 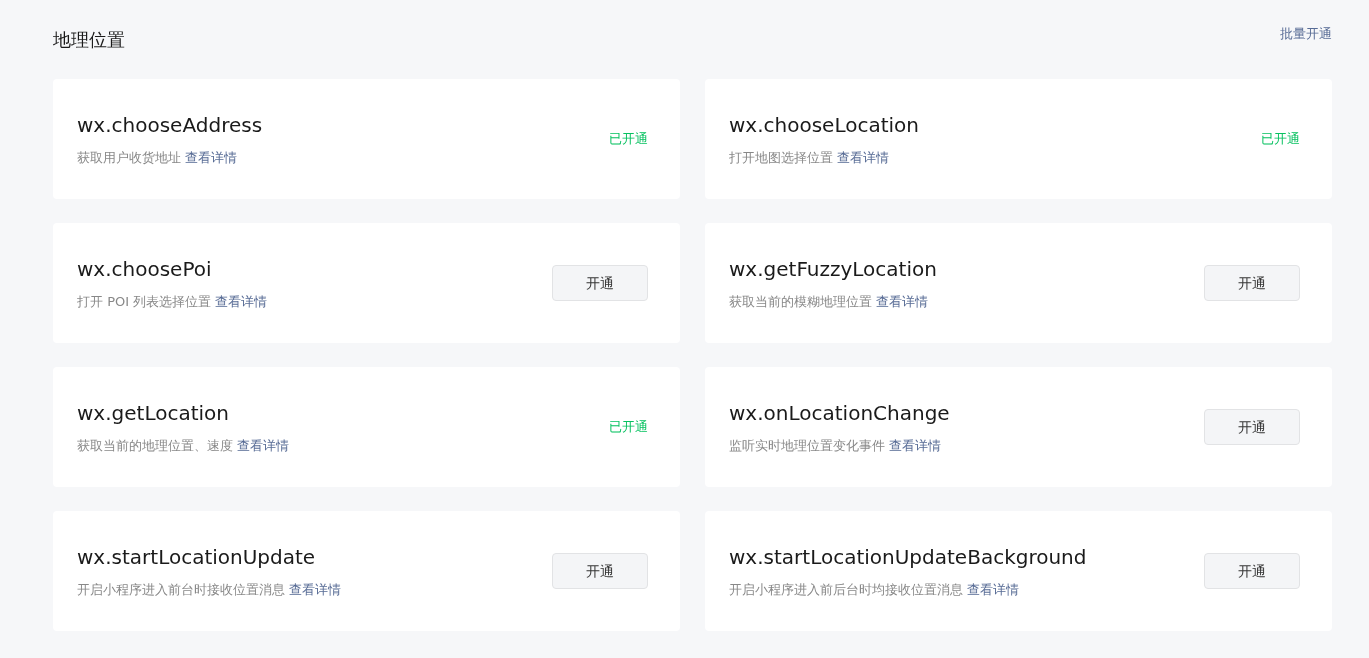 I want to click on api-name: wx.startLocationUpdateBackground, so click(x=908, y=558).